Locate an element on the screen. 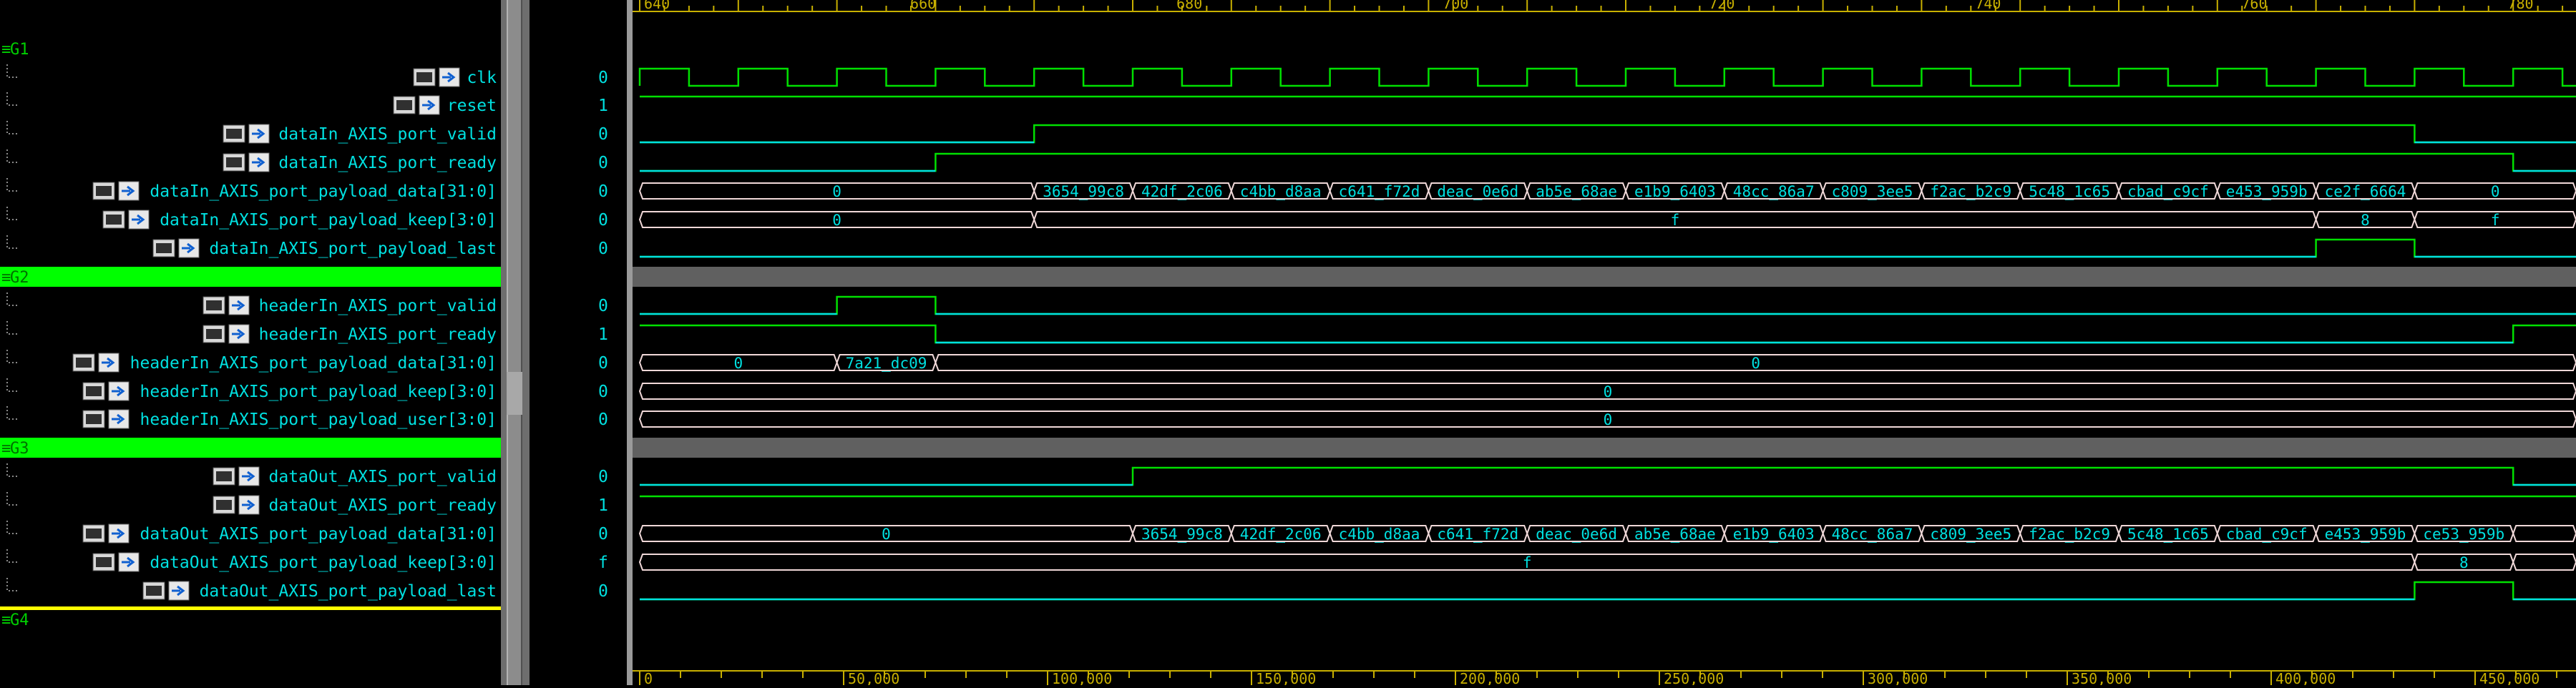 The width and height of the screenshot is (2576, 688). dataout-data-bus-value: 5c48_1c65 is located at coordinates (2168, 534).